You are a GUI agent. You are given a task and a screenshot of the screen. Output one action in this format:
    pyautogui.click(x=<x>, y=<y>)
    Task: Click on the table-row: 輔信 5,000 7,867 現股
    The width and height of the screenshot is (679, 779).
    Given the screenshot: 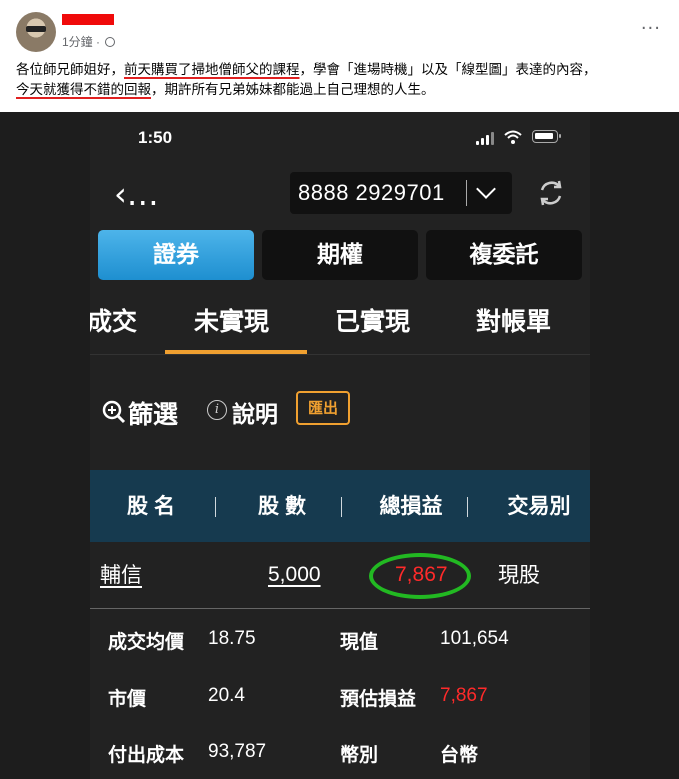 What is the action you would take?
    pyautogui.click(x=340, y=575)
    